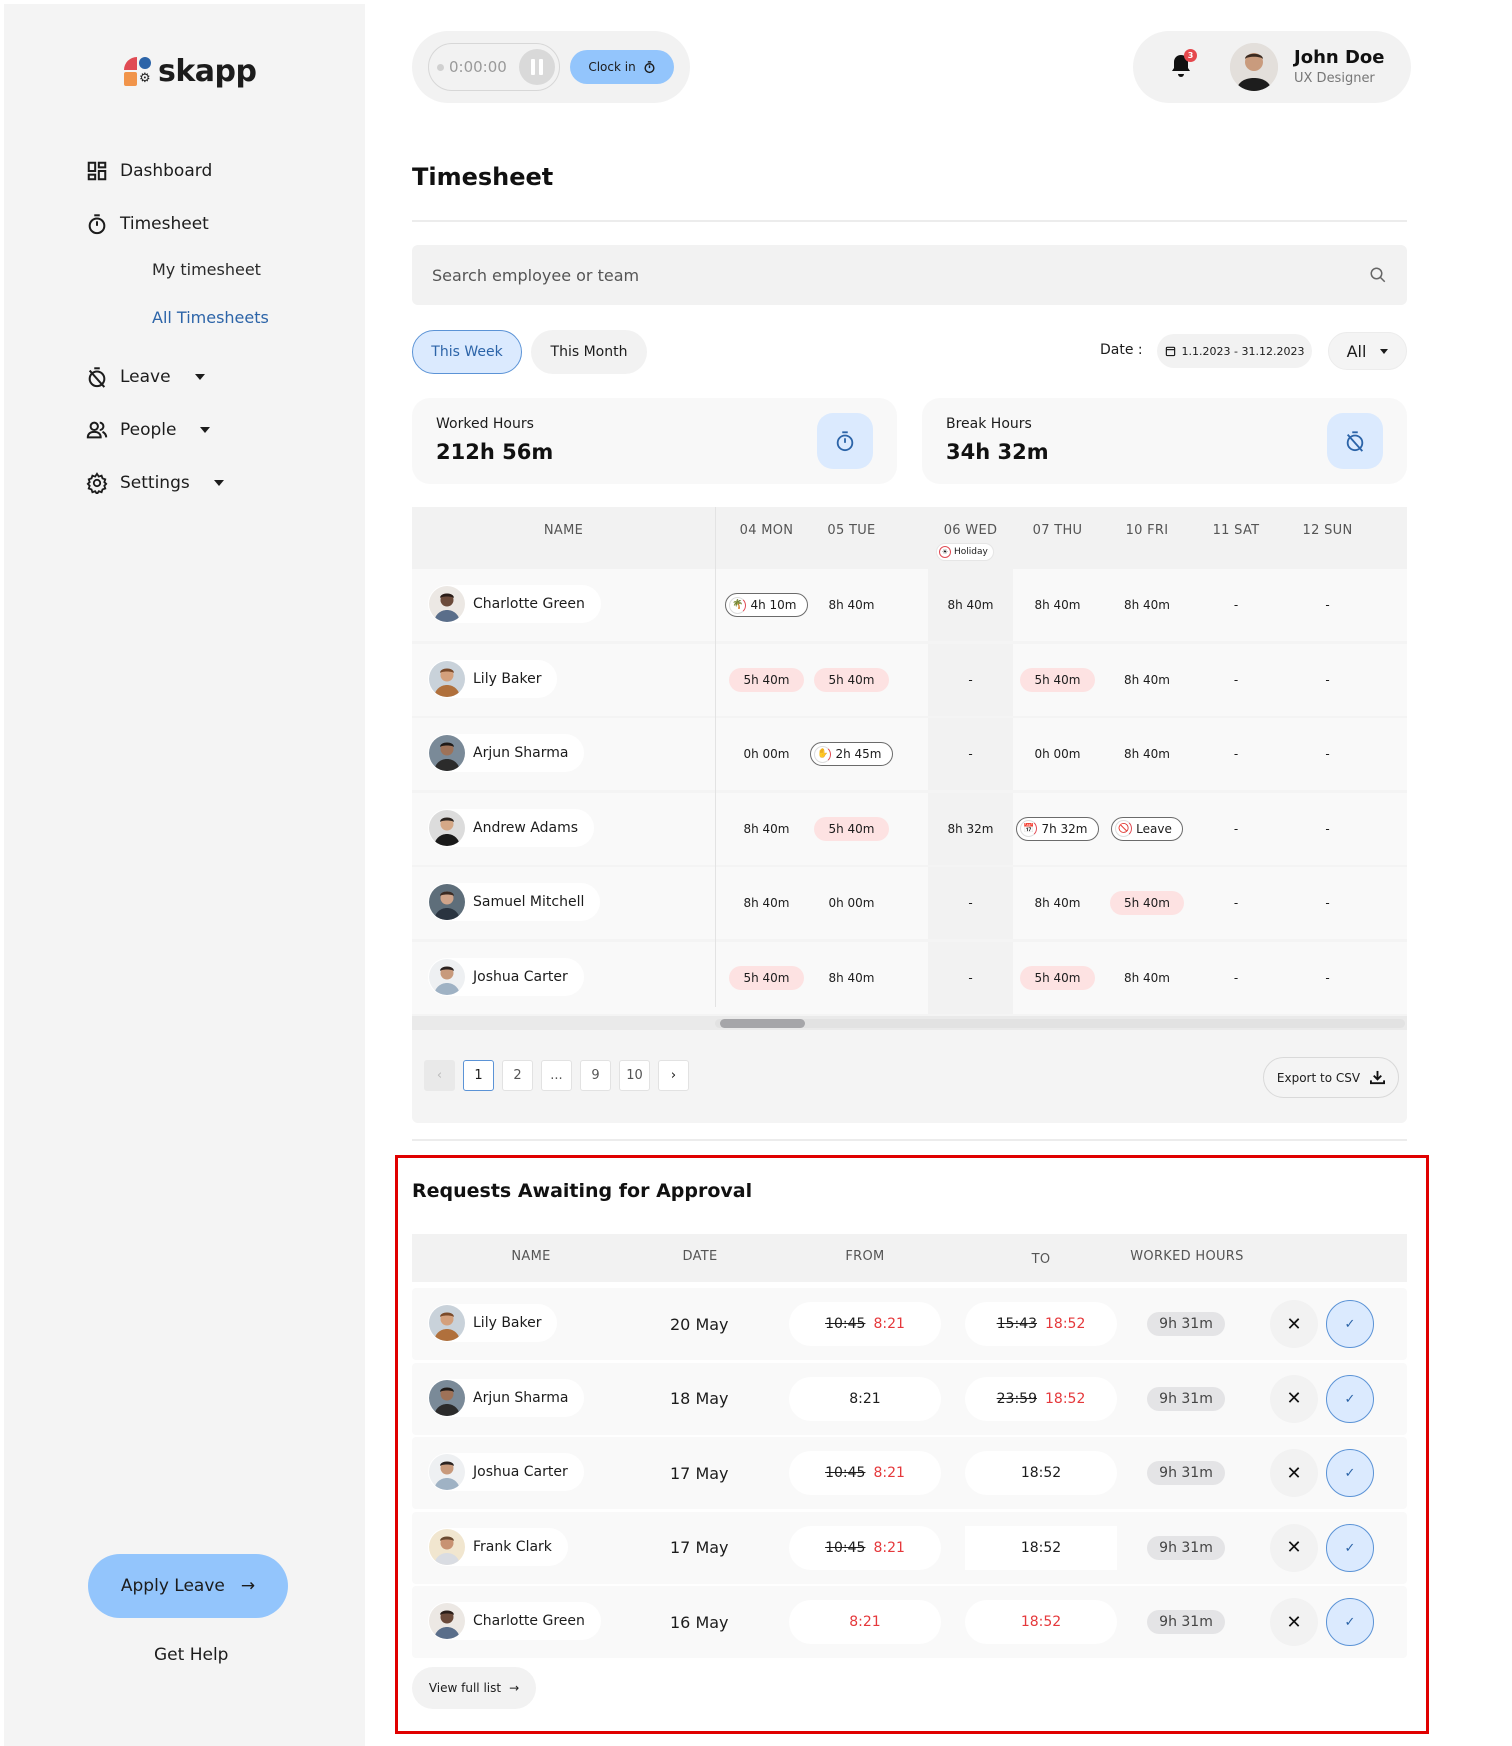  Describe the element at coordinates (970, 530) in the screenshot. I see `column-header-day: 06 WED` at that location.